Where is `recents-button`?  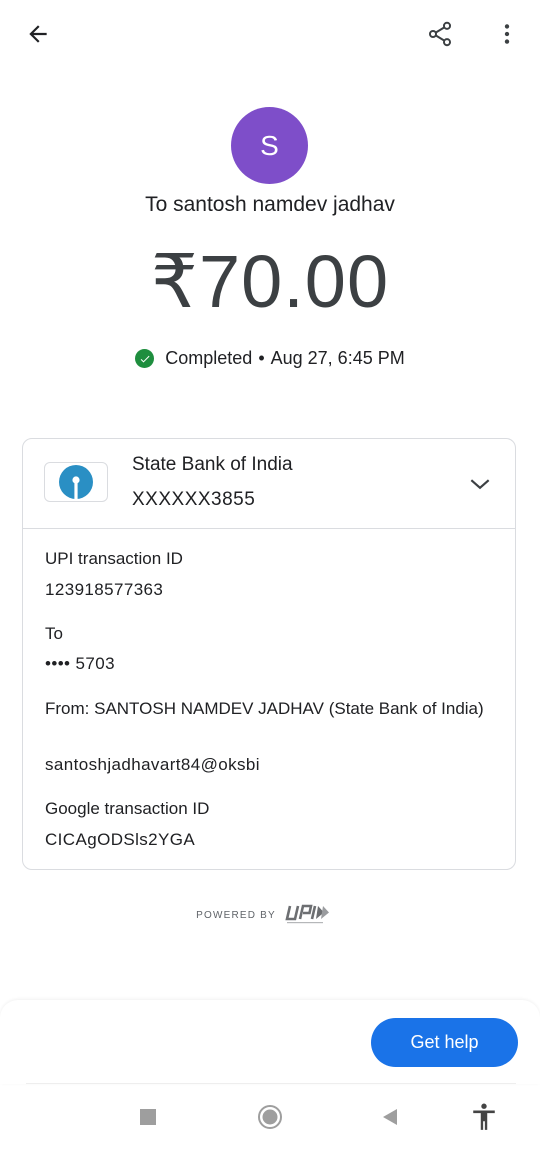
recents-button is located at coordinates (148, 1117).